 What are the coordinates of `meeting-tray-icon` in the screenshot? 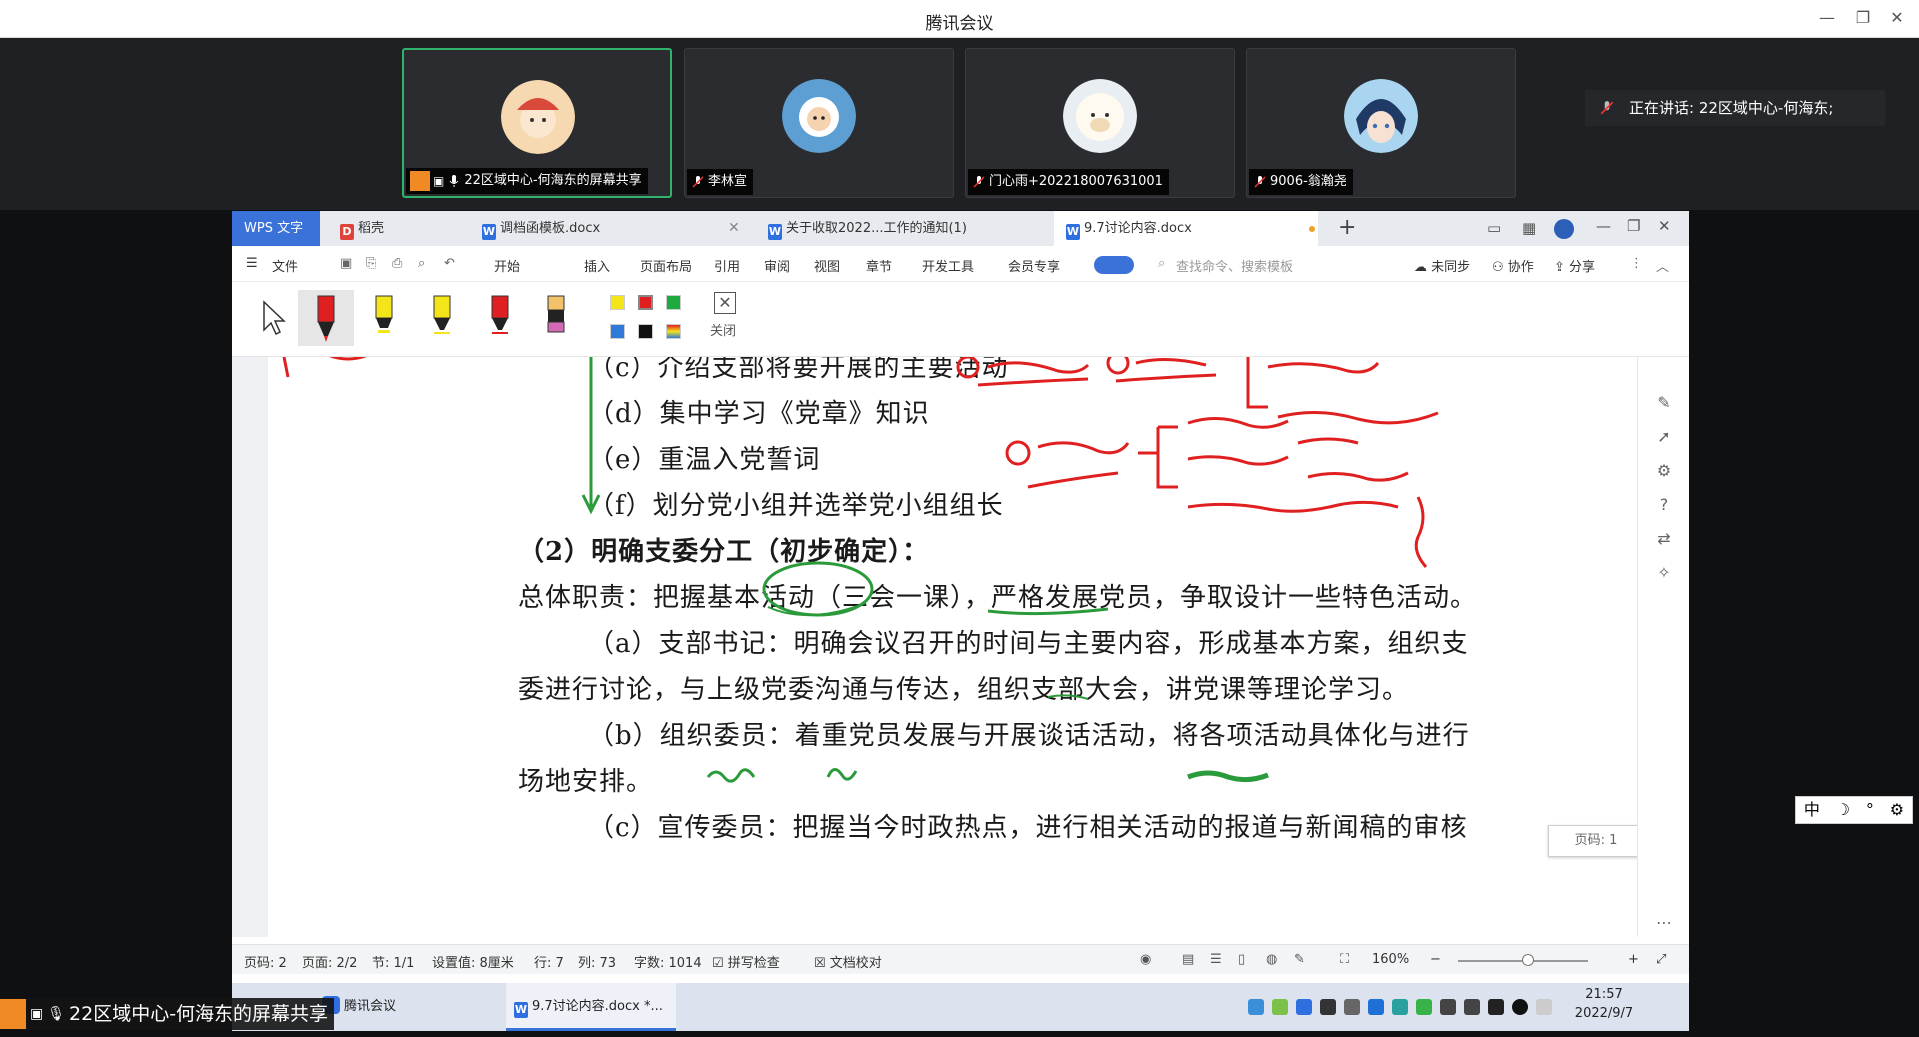 It's located at (1304, 1007).